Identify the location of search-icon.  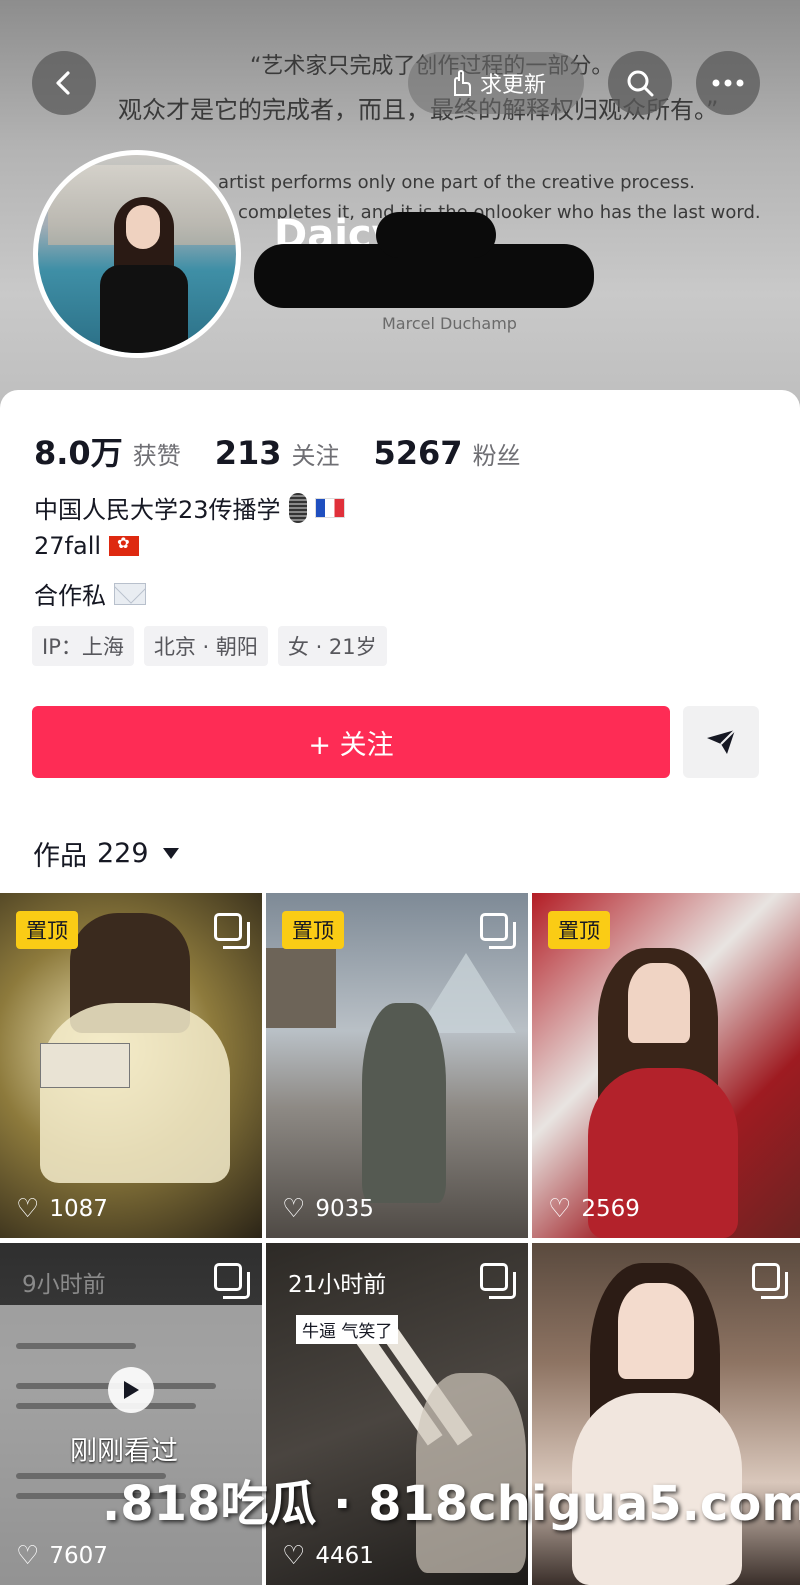
(640, 83).